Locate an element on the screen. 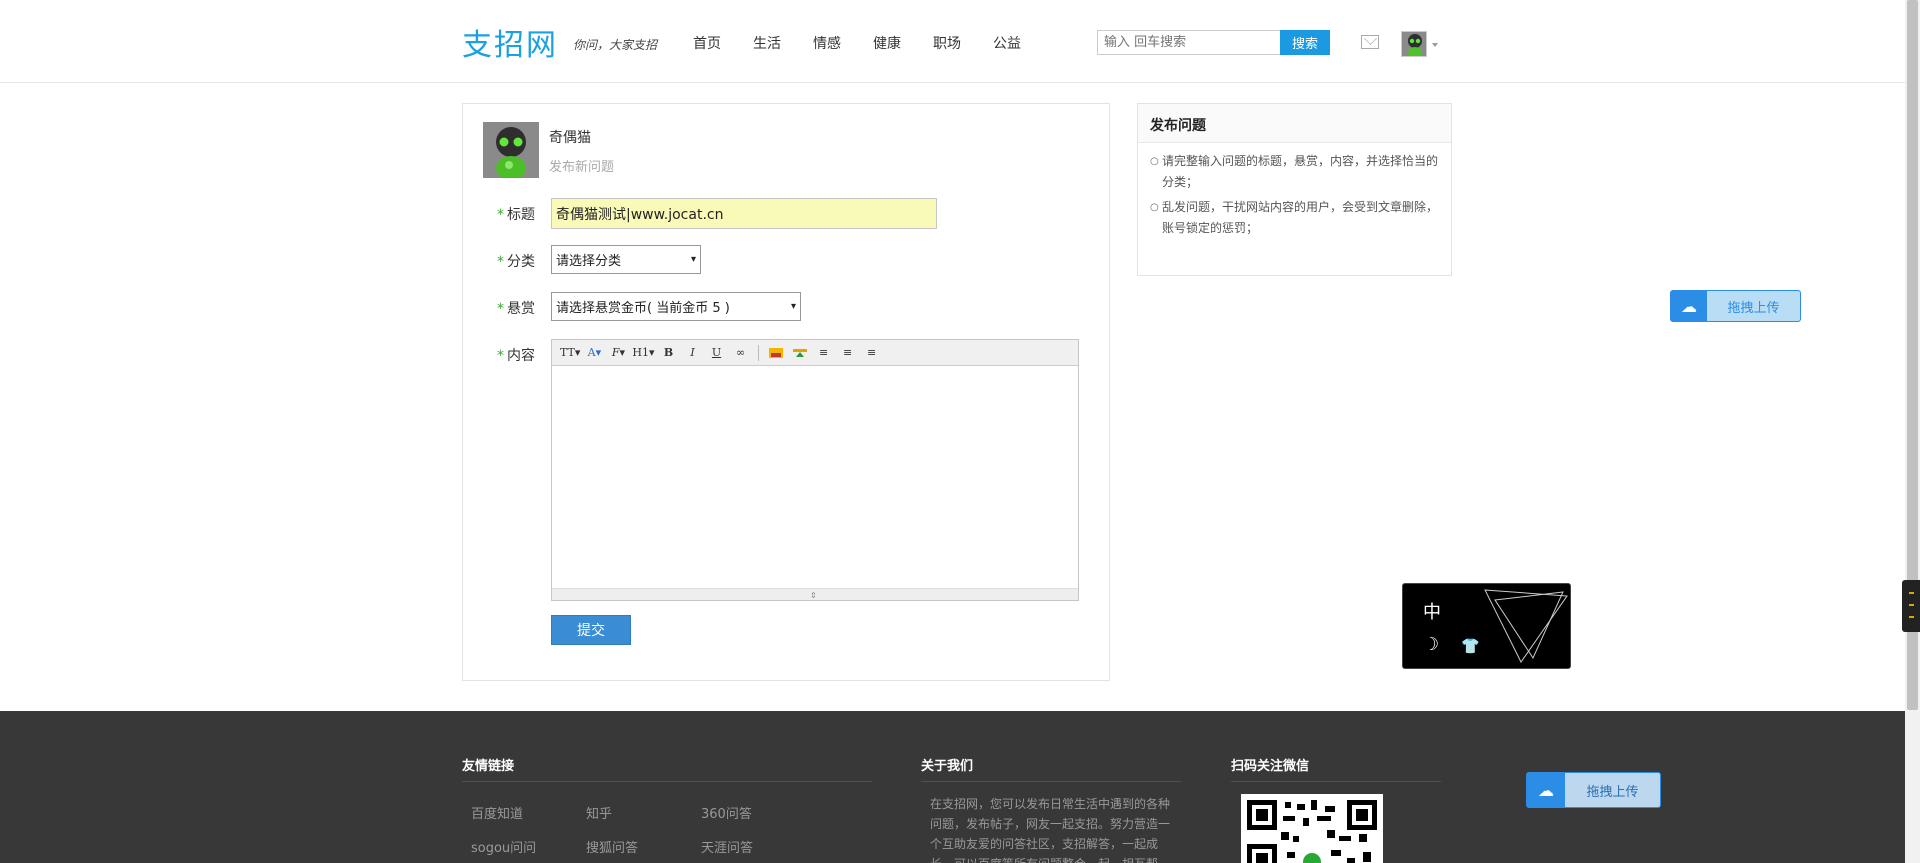  insert-code-icon is located at coordinates (800, 353).